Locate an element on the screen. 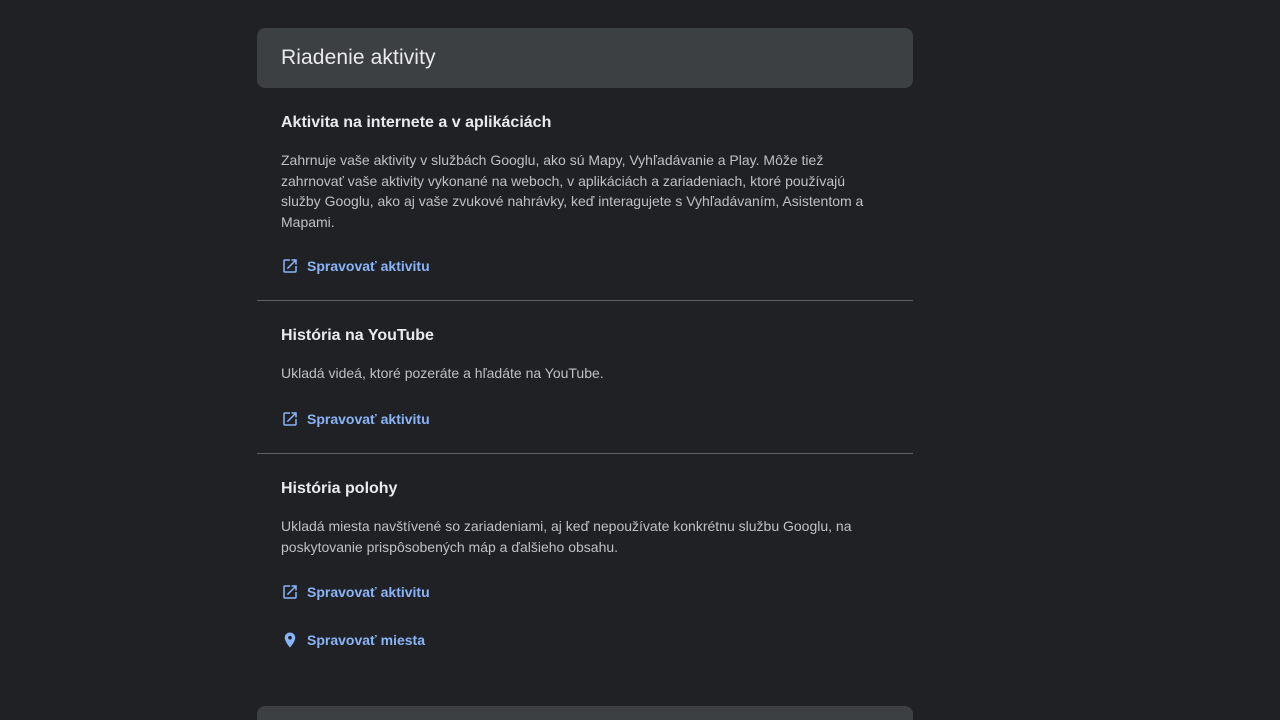 The image size is (1280, 720). page-title: Riadenie aktivity is located at coordinates (358, 57).